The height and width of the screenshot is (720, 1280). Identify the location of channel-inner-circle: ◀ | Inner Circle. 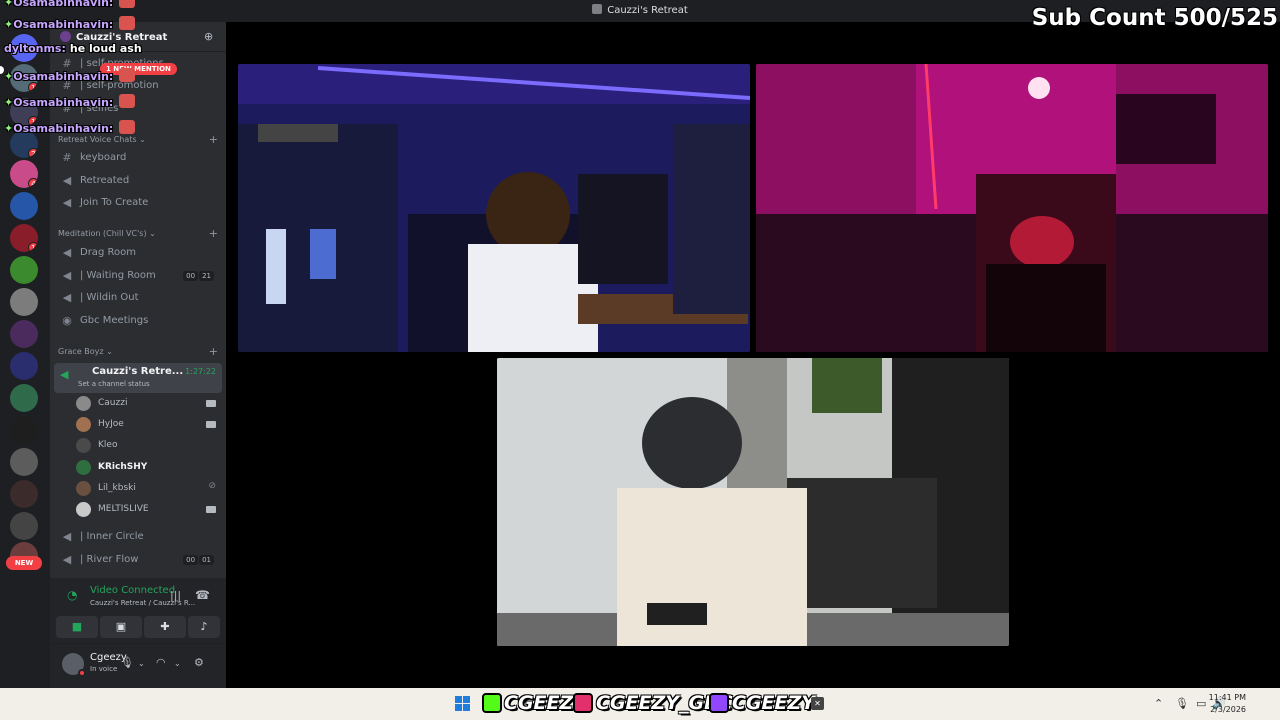
(138, 537).